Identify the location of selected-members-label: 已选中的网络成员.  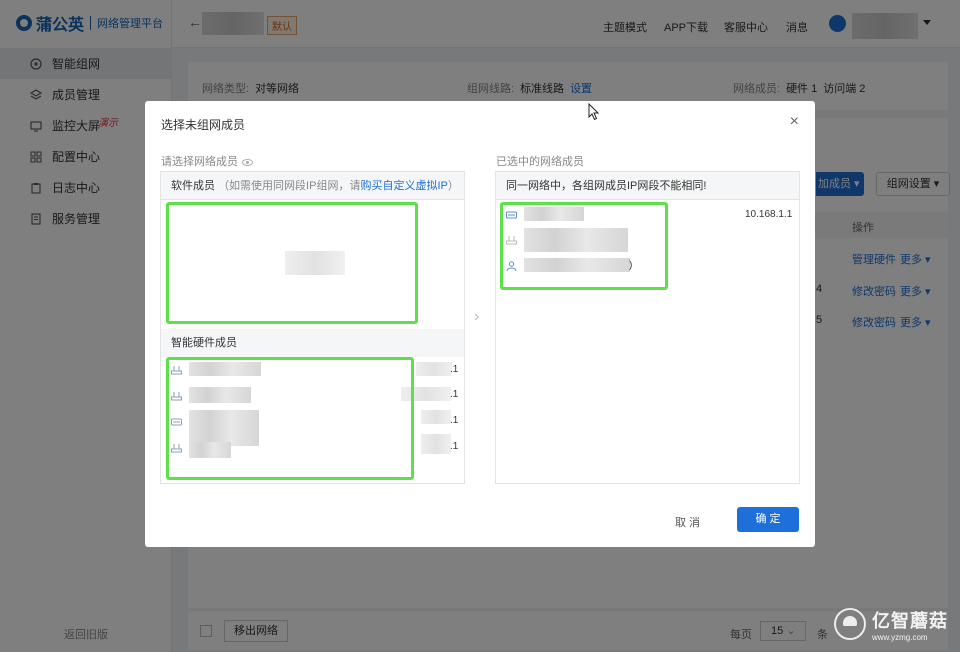
(540, 162).